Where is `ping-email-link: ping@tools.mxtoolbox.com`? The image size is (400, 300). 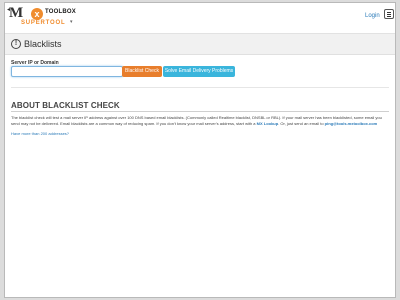
ping-email-link: ping@tools.mxtoolbox.com is located at coordinates (351, 123).